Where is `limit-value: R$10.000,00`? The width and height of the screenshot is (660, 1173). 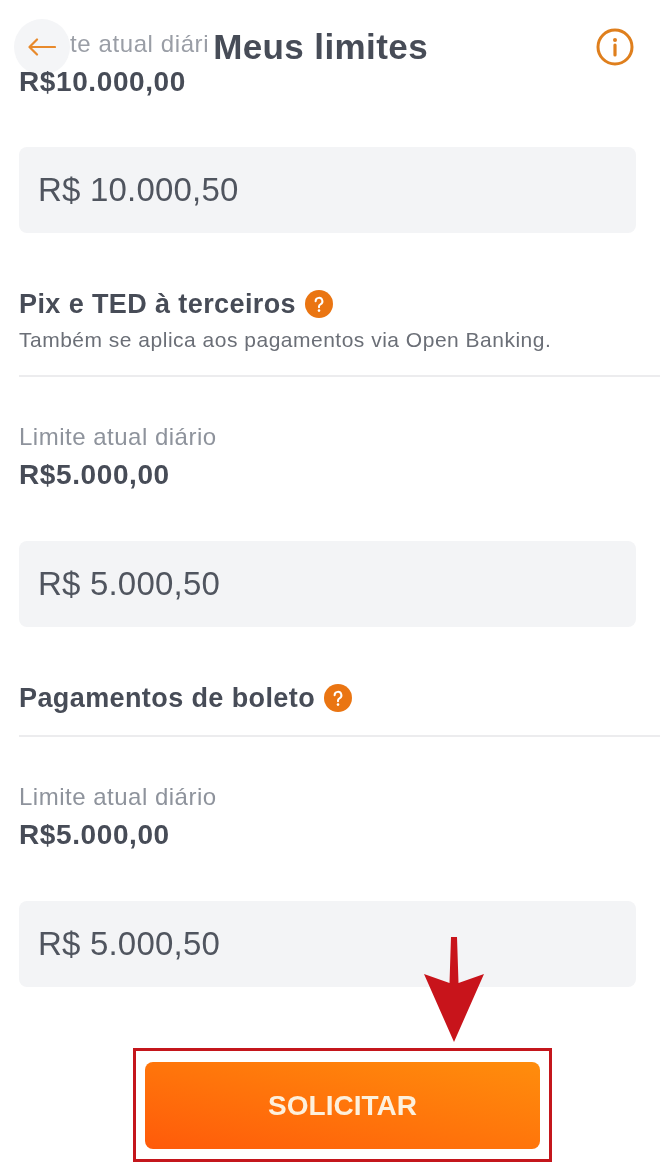
limit-value: R$10.000,00 is located at coordinates (102, 82).